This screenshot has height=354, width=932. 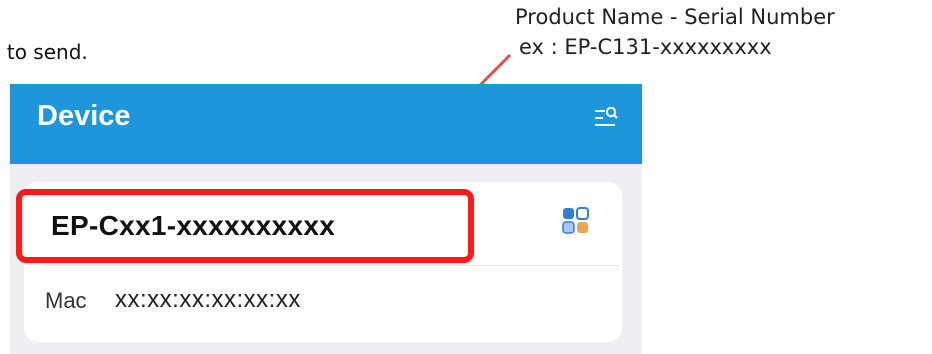 What do you see at coordinates (645, 47) in the screenshot?
I see `annotation-line-2: ex : EP-C131-xxxxxxxxx` at bounding box center [645, 47].